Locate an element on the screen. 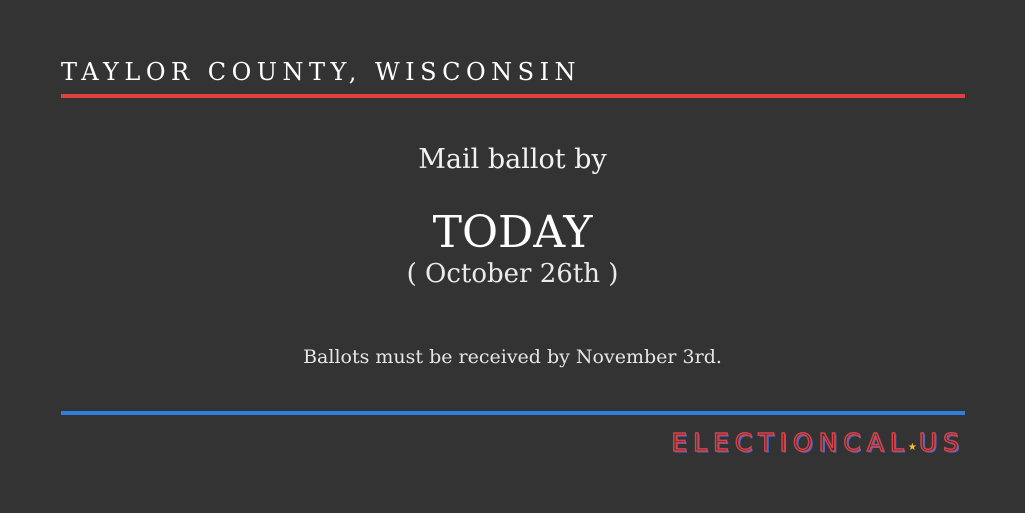 This screenshot has height=513, width=1025. deadline-text: TODAY is located at coordinates (512, 232).